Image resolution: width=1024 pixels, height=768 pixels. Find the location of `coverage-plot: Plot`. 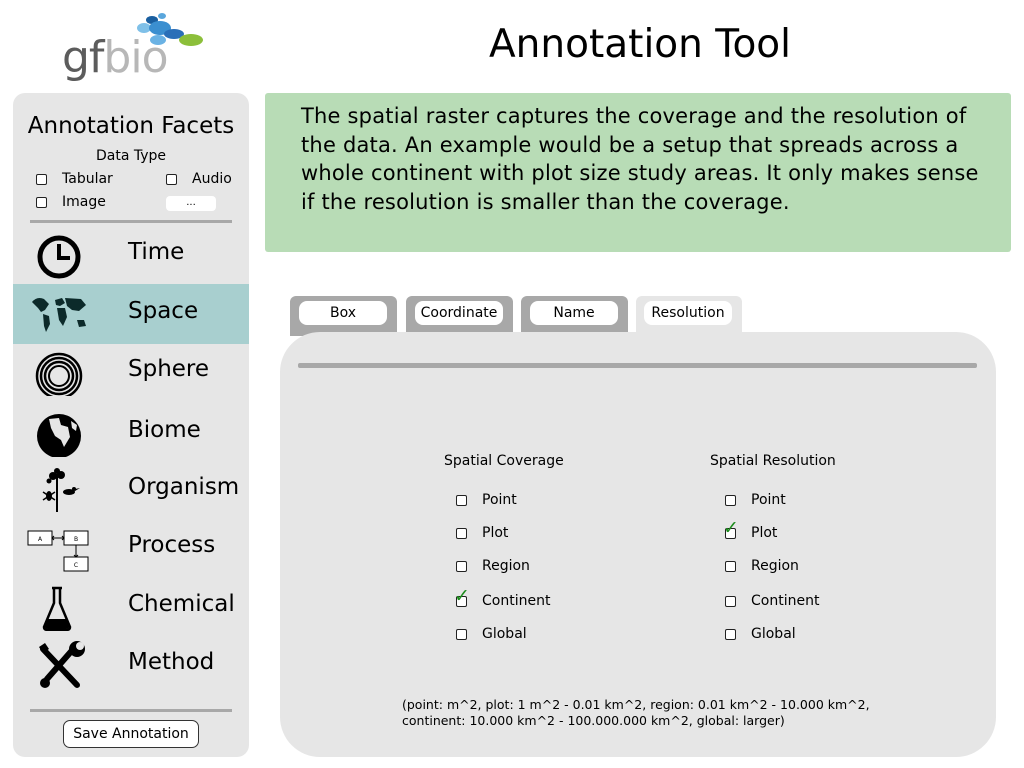

coverage-plot: Plot is located at coordinates (482, 533).